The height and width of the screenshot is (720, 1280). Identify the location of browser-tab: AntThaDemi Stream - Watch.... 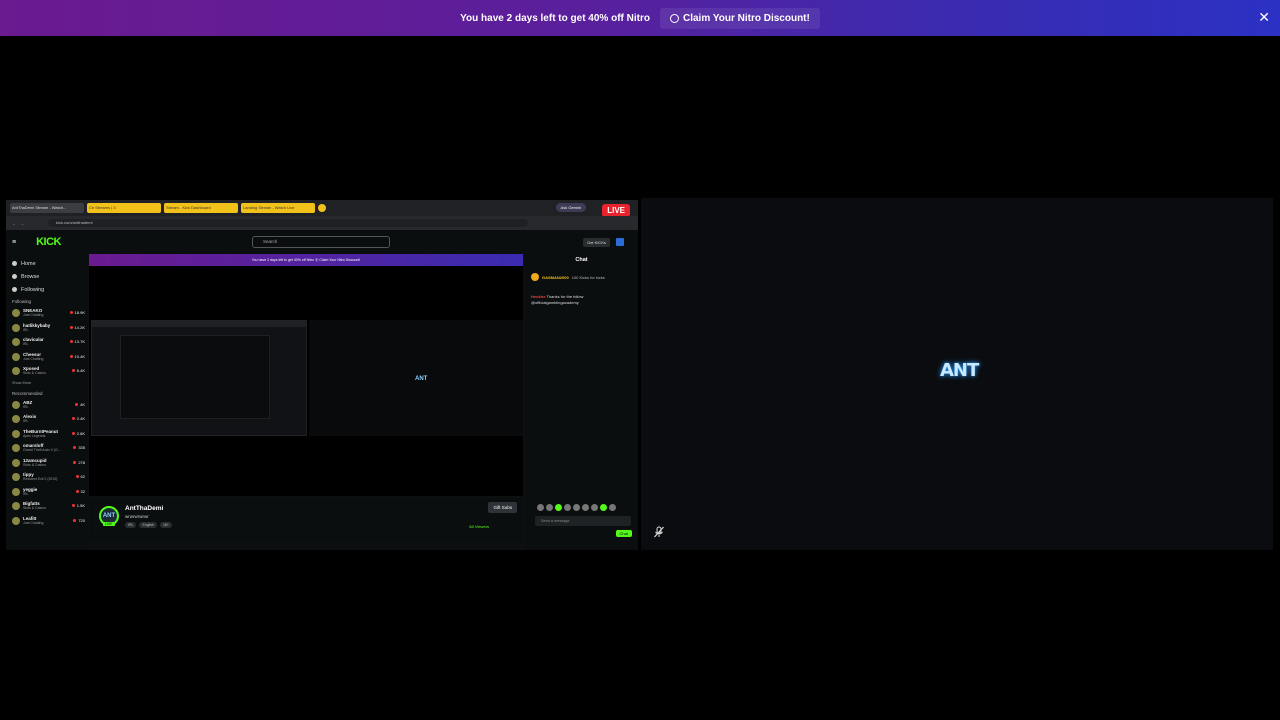
(47, 208).